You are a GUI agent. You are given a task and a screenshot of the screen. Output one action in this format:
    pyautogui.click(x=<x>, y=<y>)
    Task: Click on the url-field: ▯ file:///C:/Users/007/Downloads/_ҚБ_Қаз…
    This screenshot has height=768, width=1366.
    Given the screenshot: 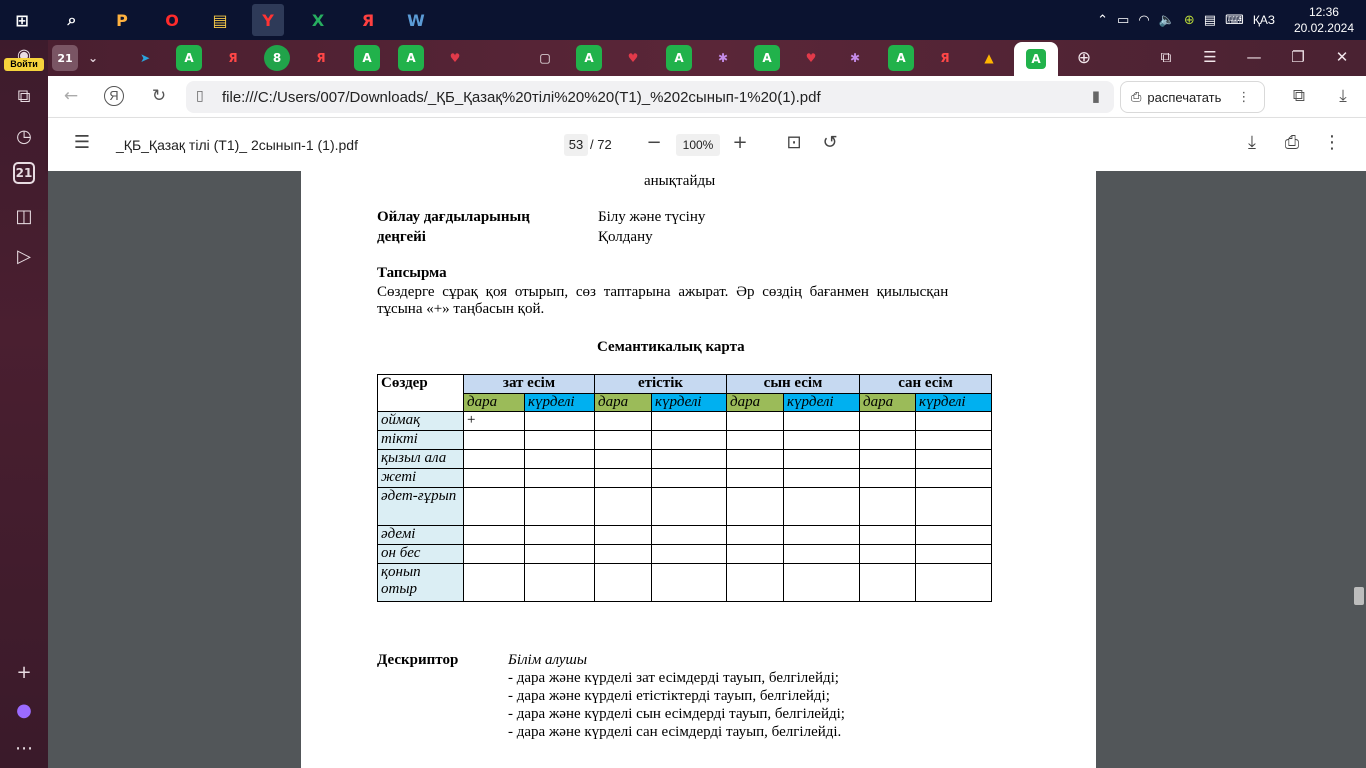 What is the action you would take?
    pyautogui.click(x=650, y=97)
    